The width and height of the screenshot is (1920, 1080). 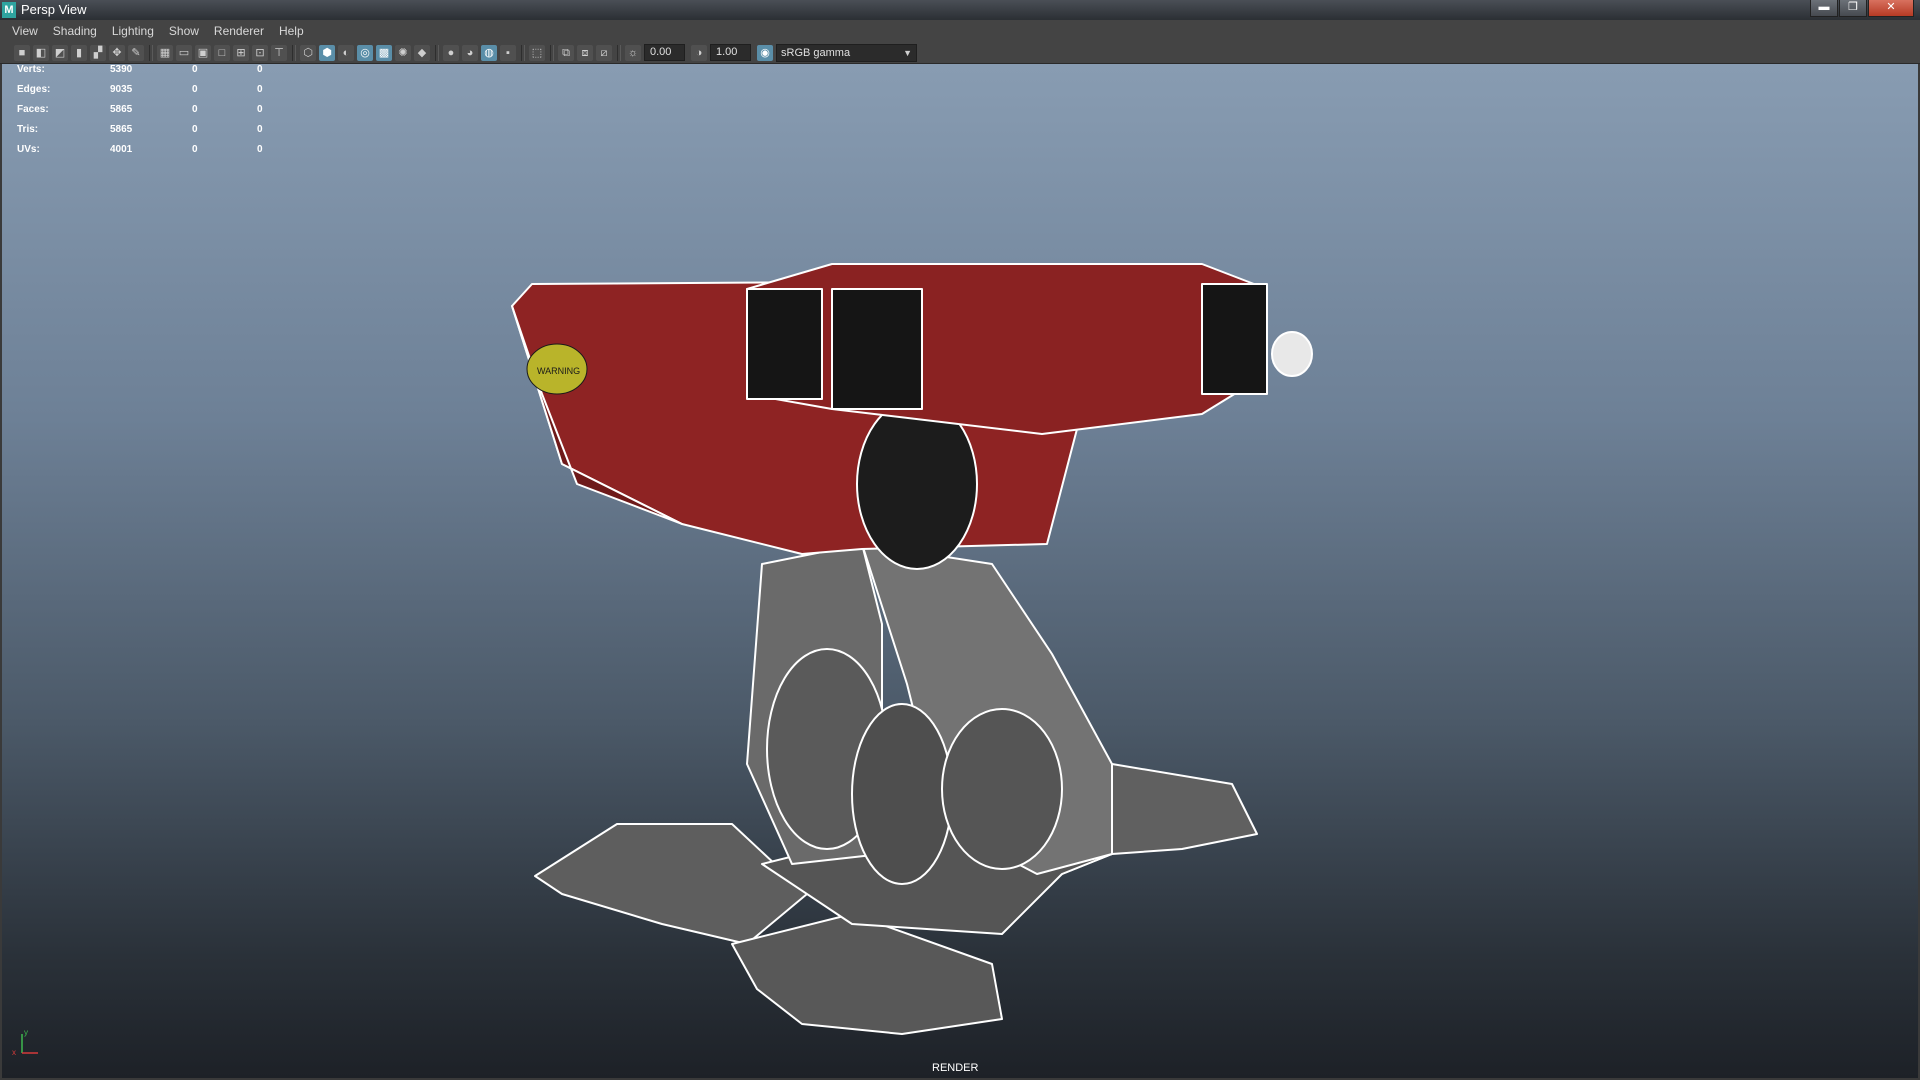 What do you see at coordinates (489, 52) in the screenshot?
I see `multisample-aa-icon: ◍` at bounding box center [489, 52].